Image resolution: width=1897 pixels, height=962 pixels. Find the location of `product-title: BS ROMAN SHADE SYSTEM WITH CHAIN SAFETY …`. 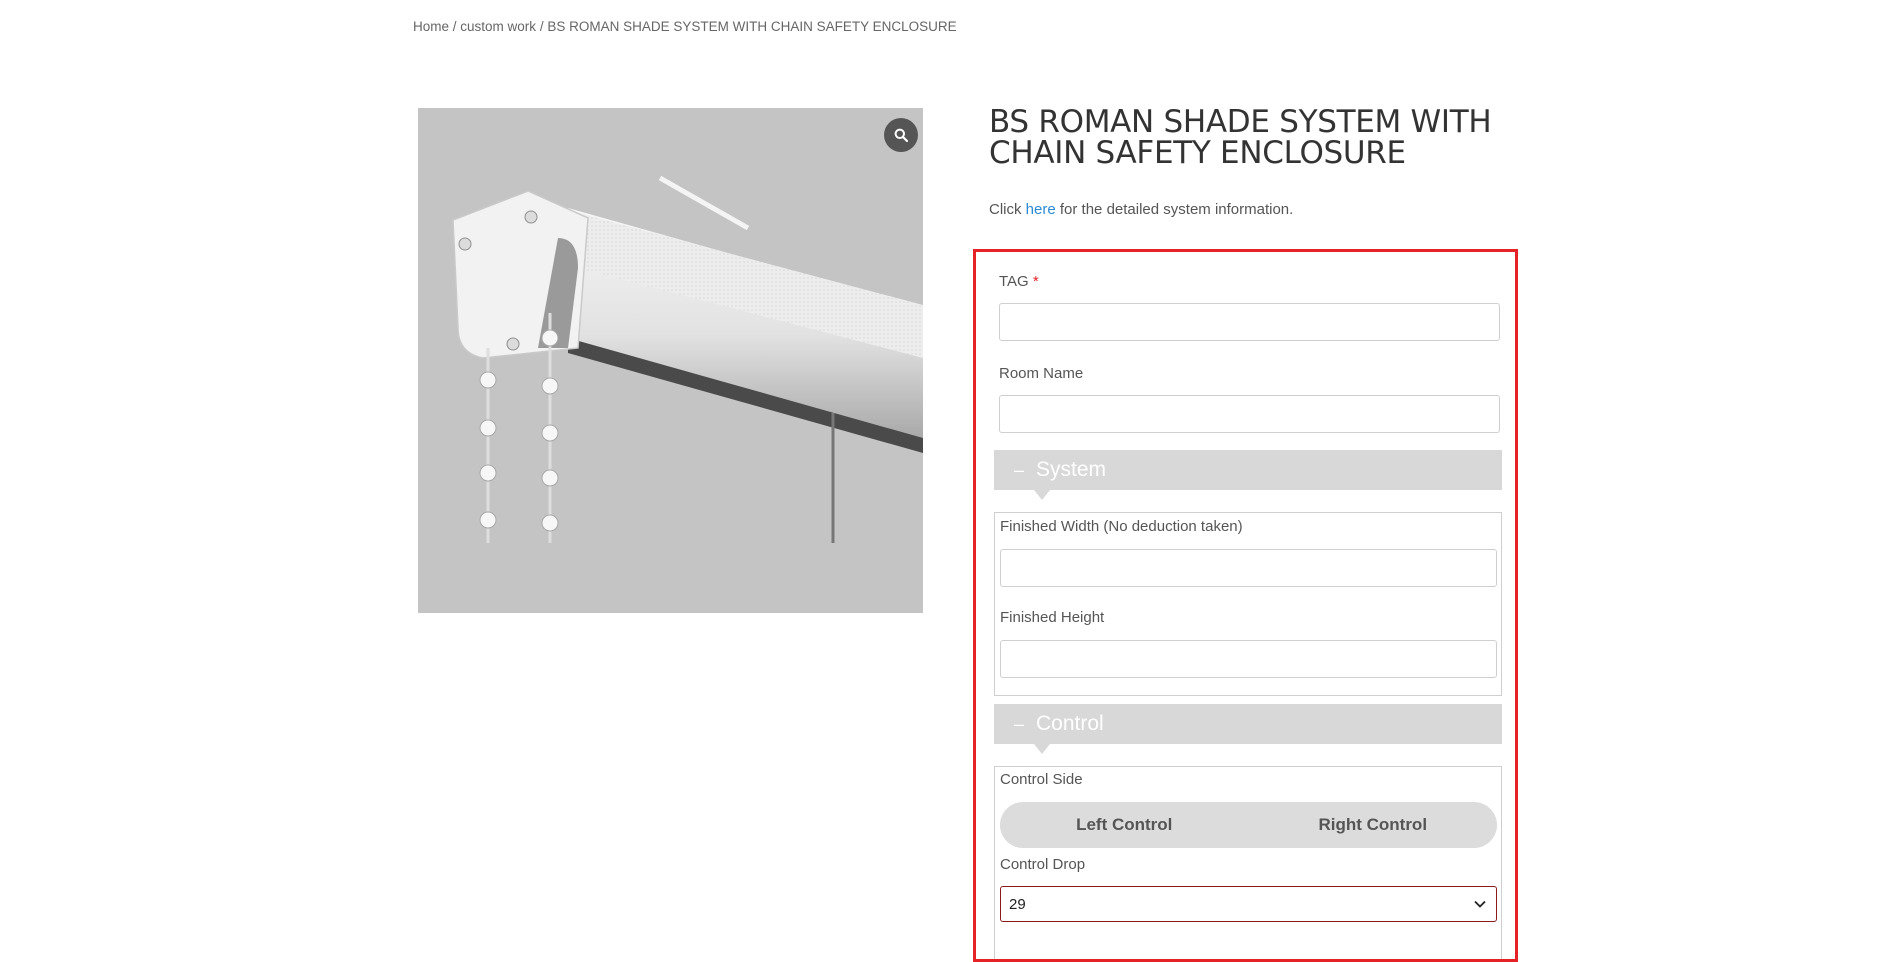

product-title: BS ROMAN SHADE SYSTEM WITH CHAIN SAFETY … is located at coordinates (1240, 137).